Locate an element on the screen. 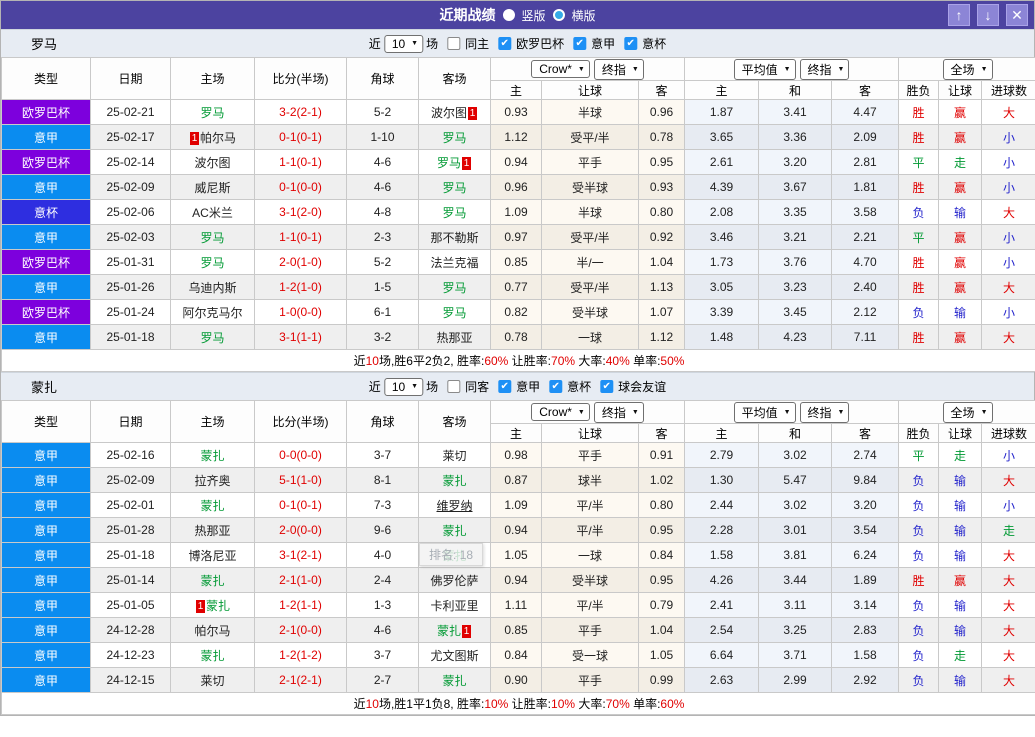 This screenshot has width=1035, height=737. avg-home-cell: 2.28 is located at coordinates (722, 530).